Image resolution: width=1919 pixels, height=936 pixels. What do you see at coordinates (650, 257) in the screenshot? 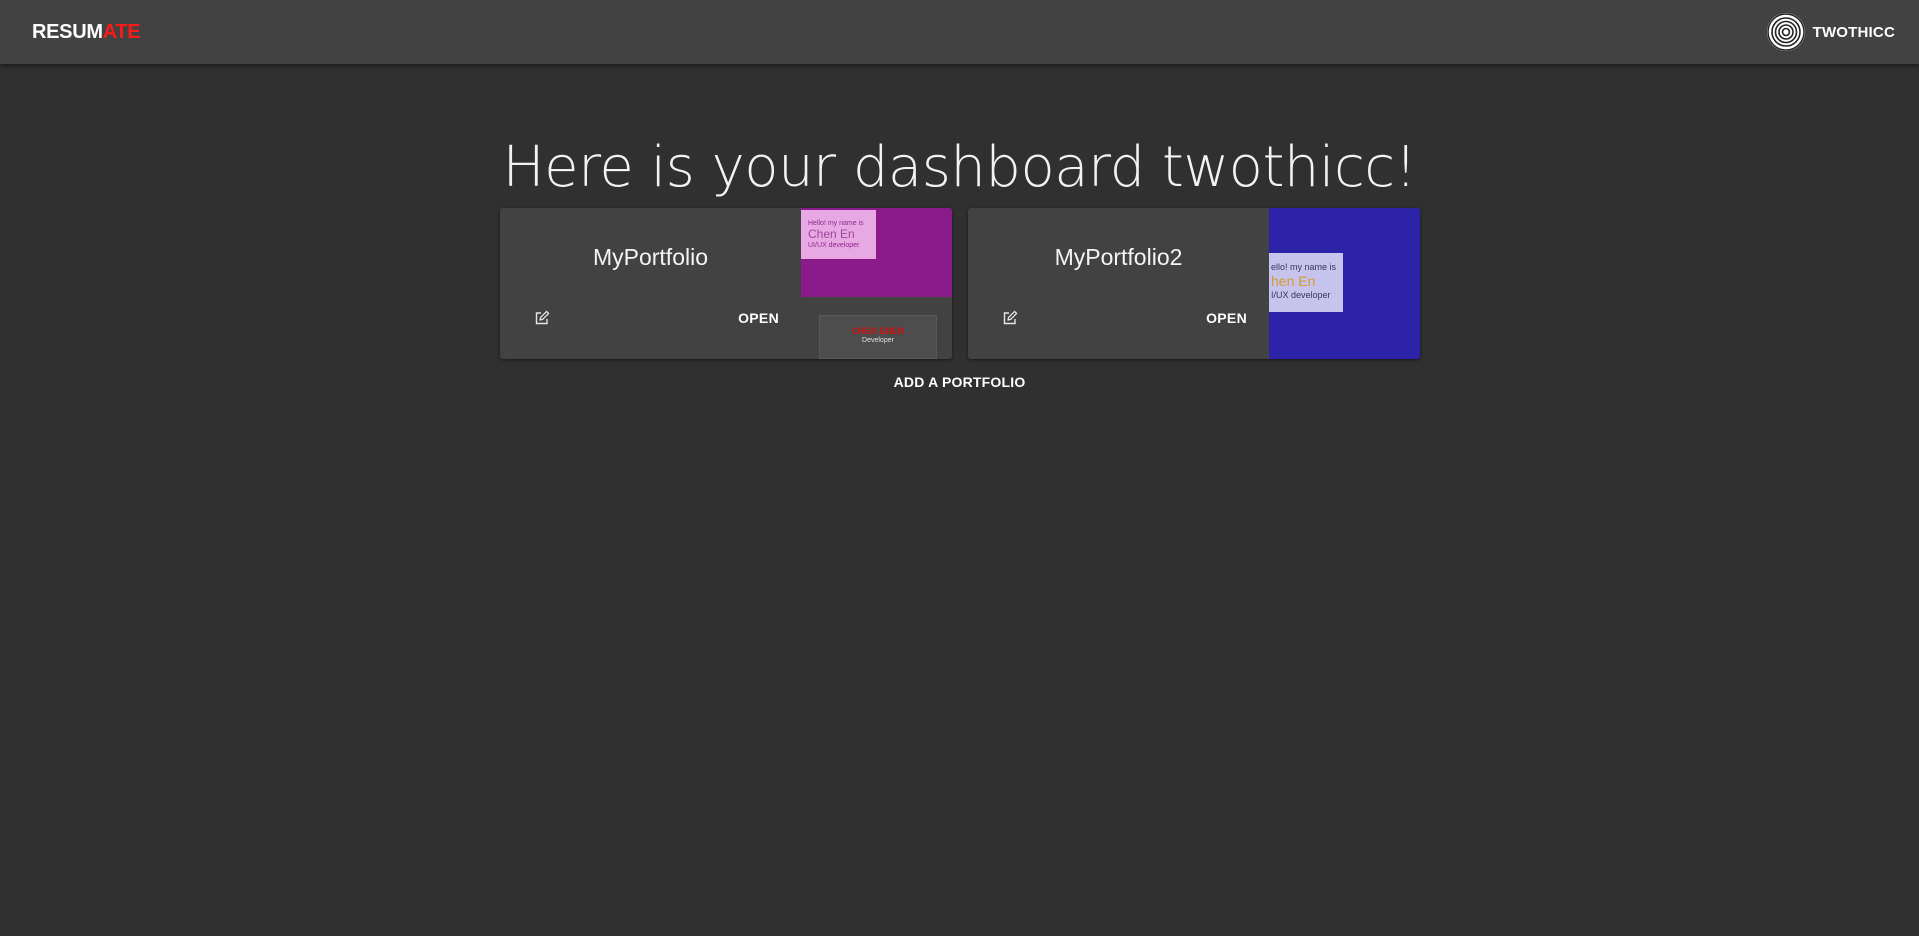
I see `portfolio-name: MyPortfolio` at bounding box center [650, 257].